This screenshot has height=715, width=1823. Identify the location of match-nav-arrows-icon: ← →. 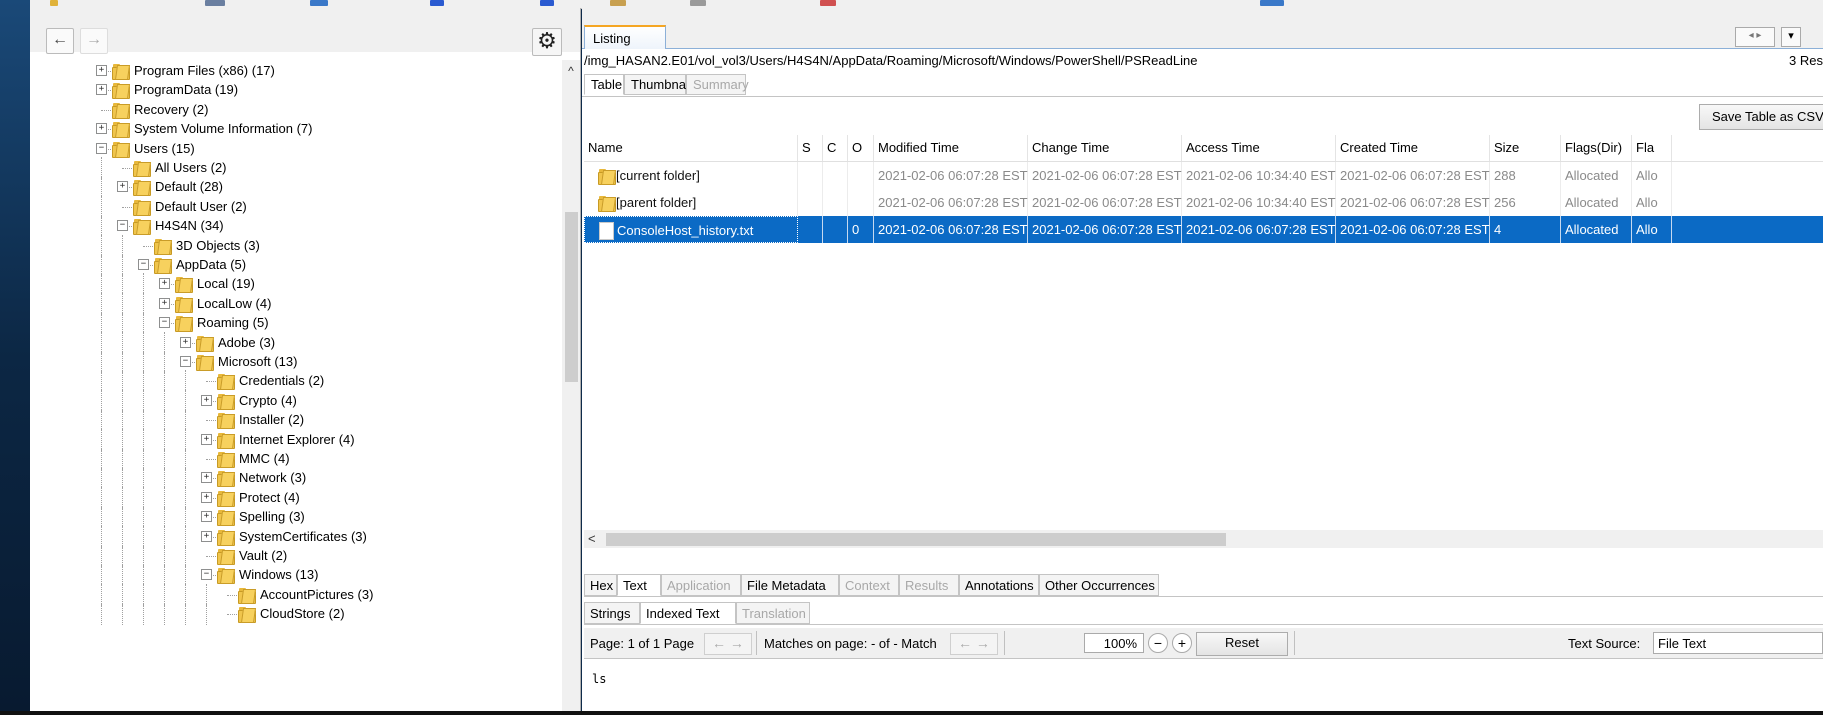
(974, 644).